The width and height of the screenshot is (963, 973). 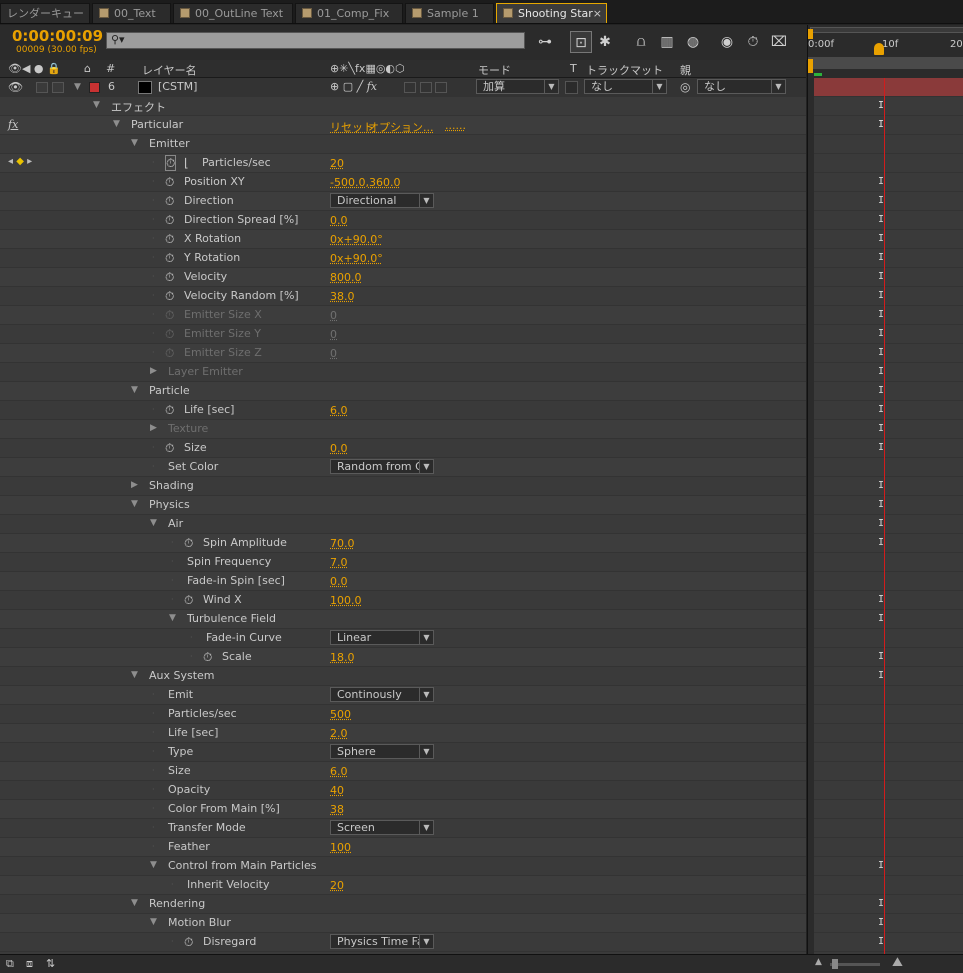 What do you see at coordinates (339, 771) in the screenshot?
I see `property-value: 6.0` at bounding box center [339, 771].